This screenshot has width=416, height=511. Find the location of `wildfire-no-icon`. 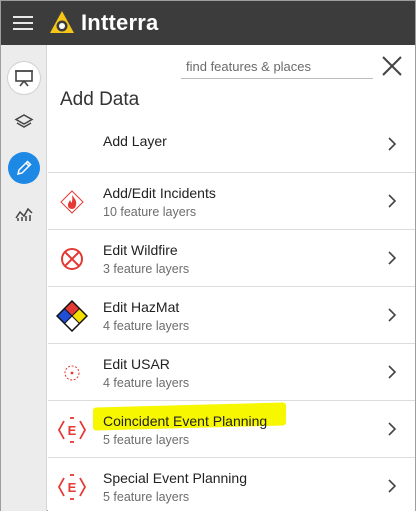

wildfire-no-icon is located at coordinates (72, 259).